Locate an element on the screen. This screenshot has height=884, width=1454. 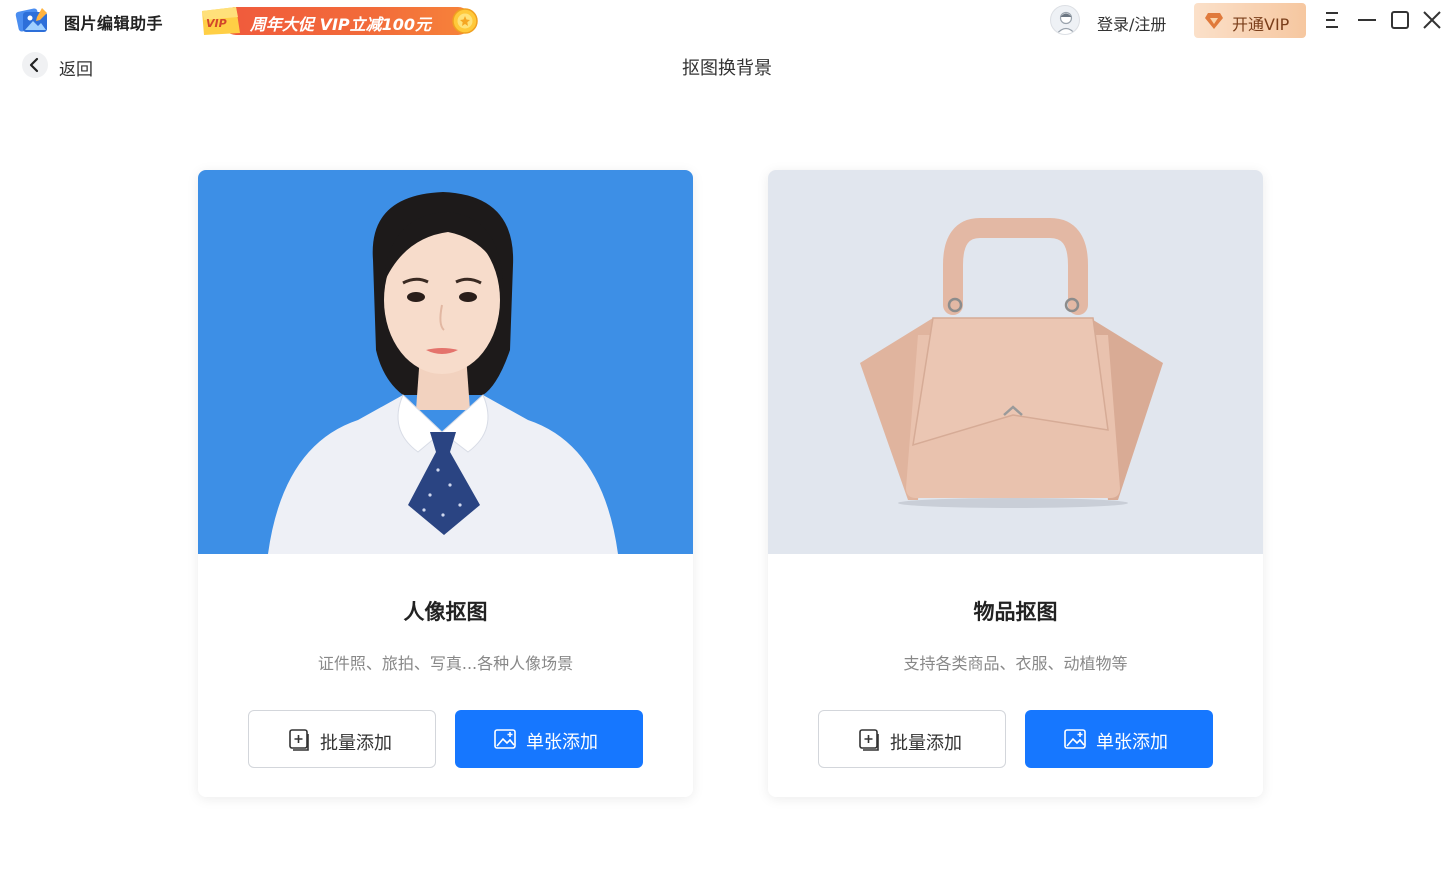
close-icon is located at coordinates (1432, 20).